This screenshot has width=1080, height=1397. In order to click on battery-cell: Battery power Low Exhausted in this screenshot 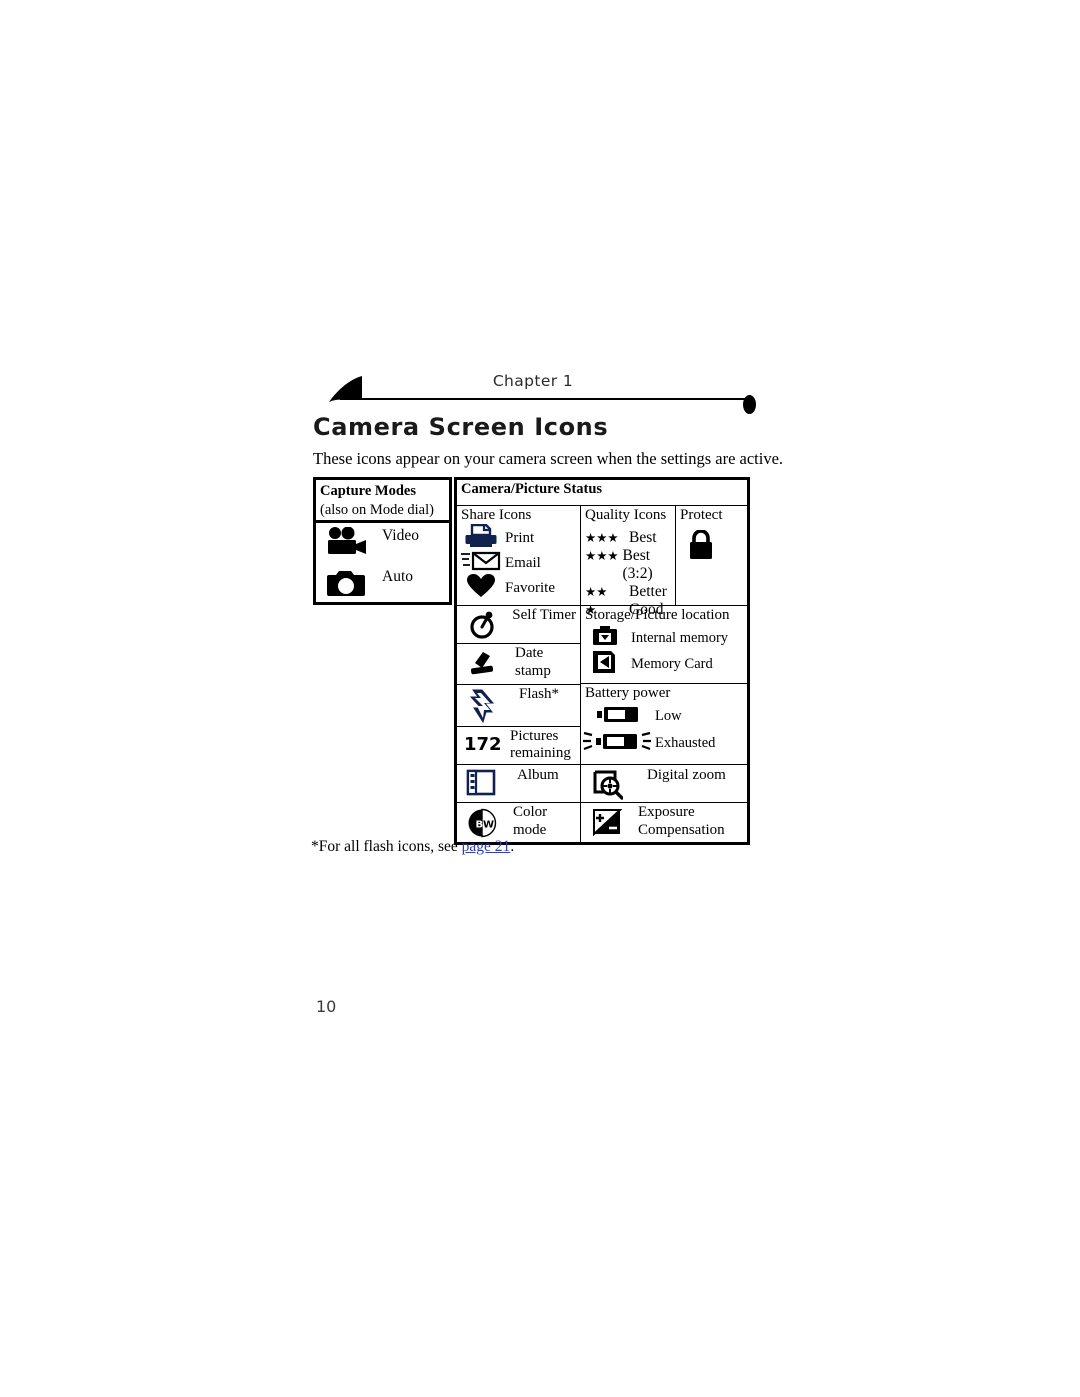, I will do `click(664, 723)`.